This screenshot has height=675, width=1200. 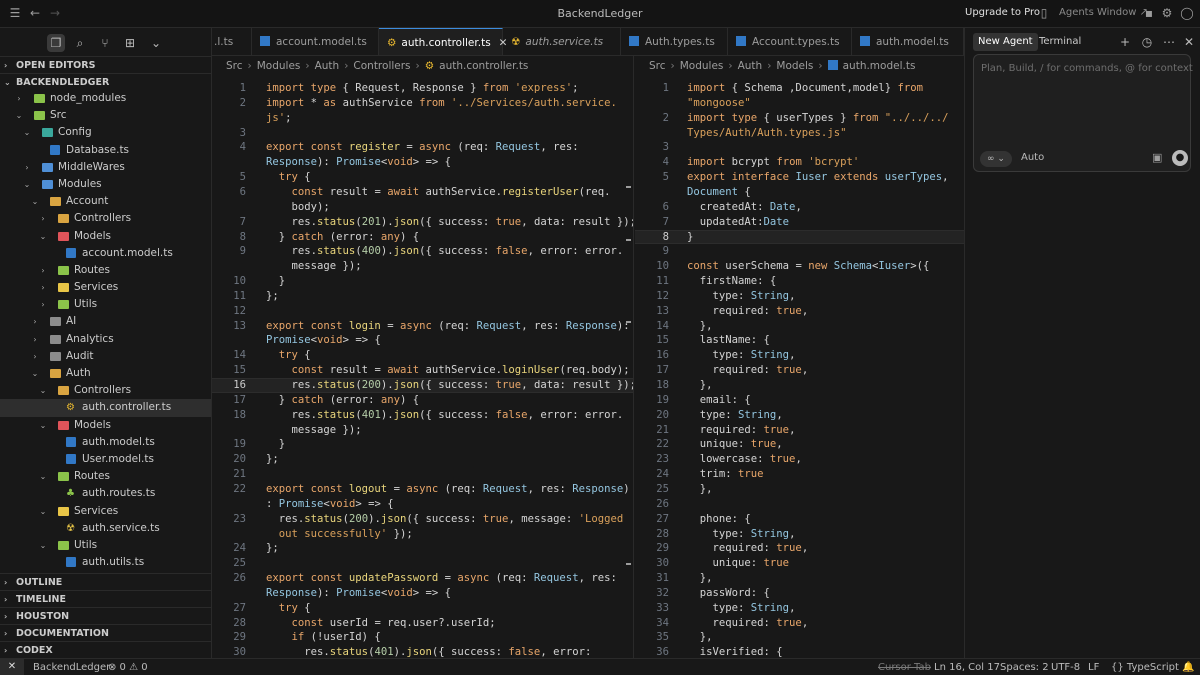 I want to click on tab-account-model-ts: account.model.ts, so click(x=315, y=41).